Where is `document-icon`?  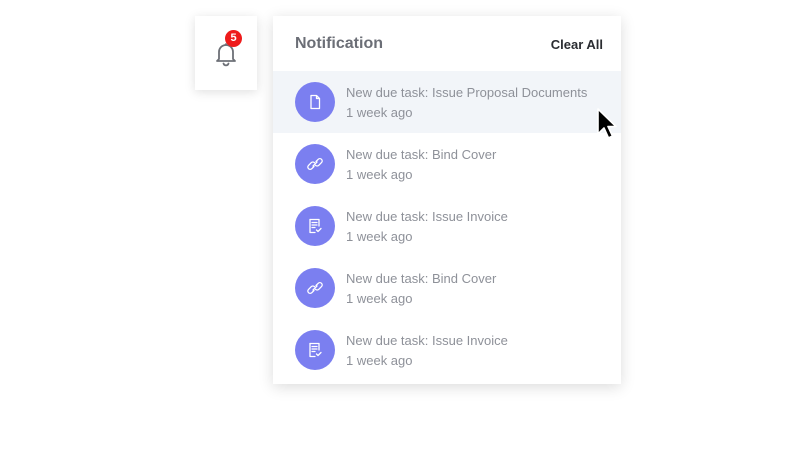 document-icon is located at coordinates (315, 102).